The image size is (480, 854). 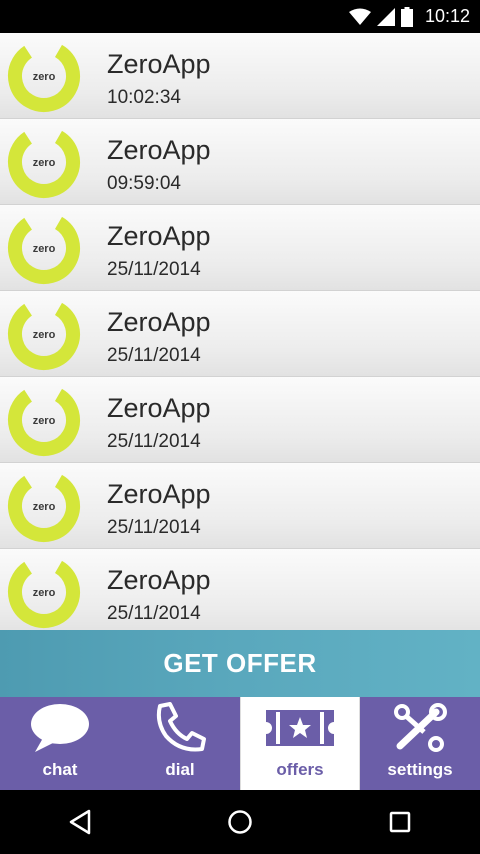 I want to click on recents-square-icon, so click(x=400, y=822).